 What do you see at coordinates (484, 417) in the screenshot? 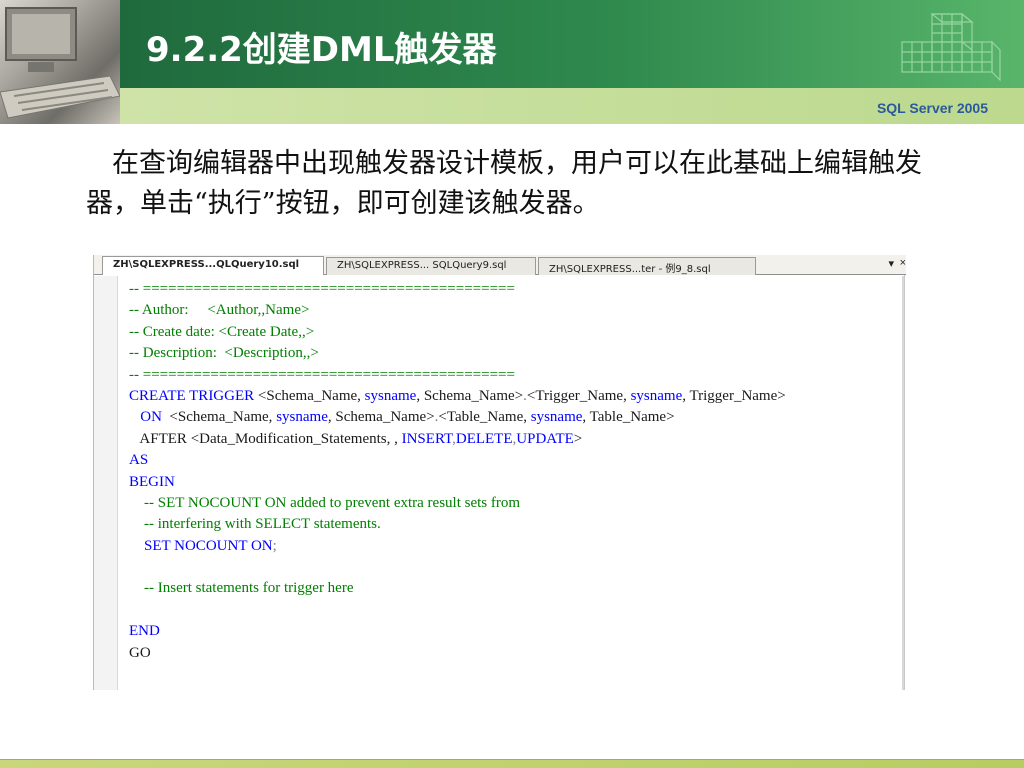
I see `code-token: <Table_Name,` at bounding box center [484, 417].